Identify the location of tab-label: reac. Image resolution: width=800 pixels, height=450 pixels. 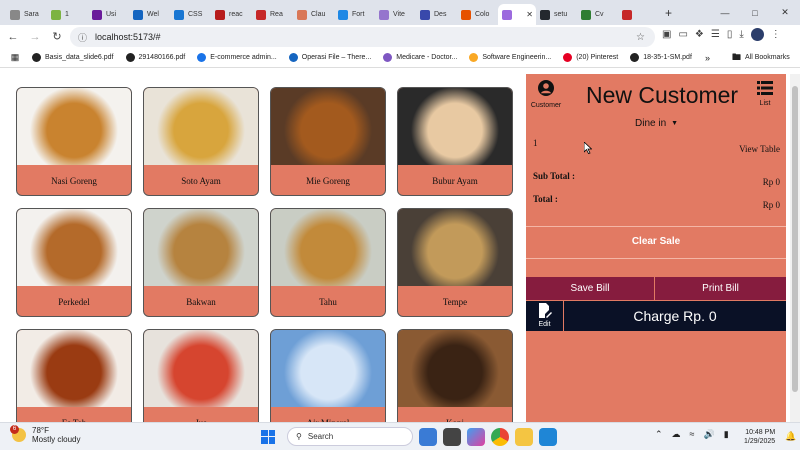
(236, 14).